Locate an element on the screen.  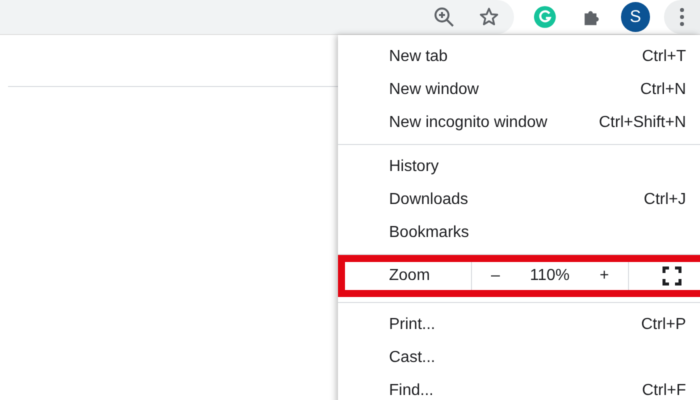
zoom-label: Zoom is located at coordinates (408, 276).